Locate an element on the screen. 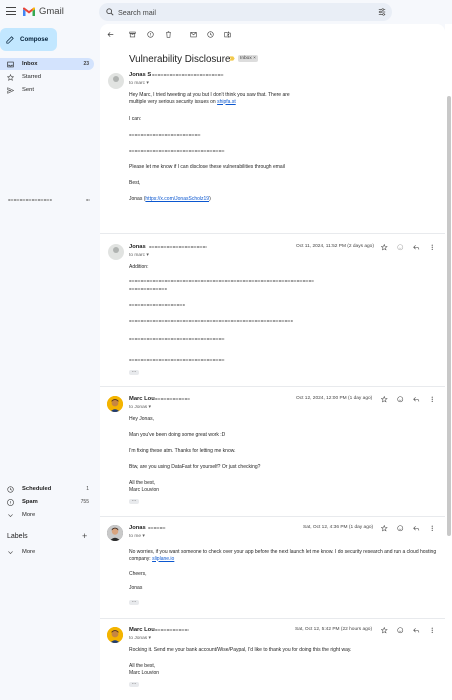 This screenshot has width=452, height=700. inbox-label-chip: Inbox × is located at coordinates (248, 58).